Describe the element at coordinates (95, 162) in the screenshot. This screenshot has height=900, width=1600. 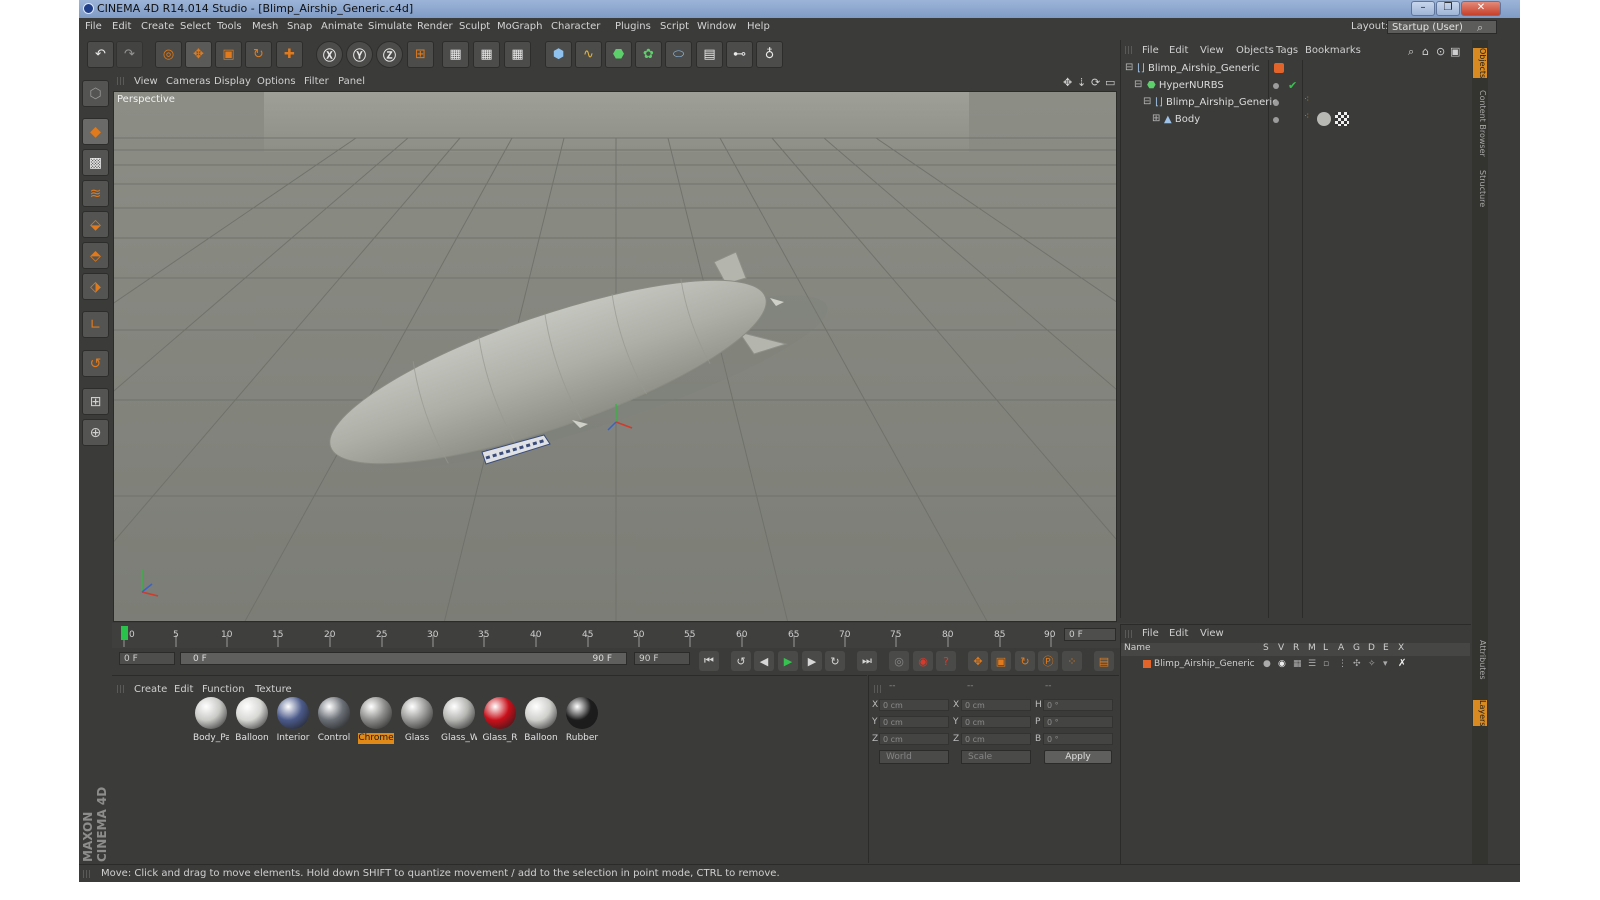
I see `texture-mode-icon: ▩` at that location.